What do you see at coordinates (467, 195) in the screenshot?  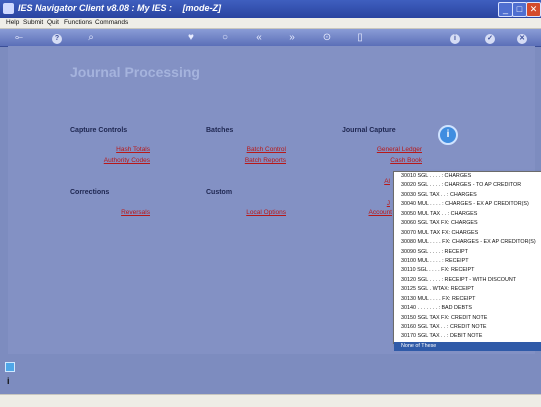 I see `dropdown-option: 30030 SGL TAX . . : CHARGES` at bounding box center [467, 195].